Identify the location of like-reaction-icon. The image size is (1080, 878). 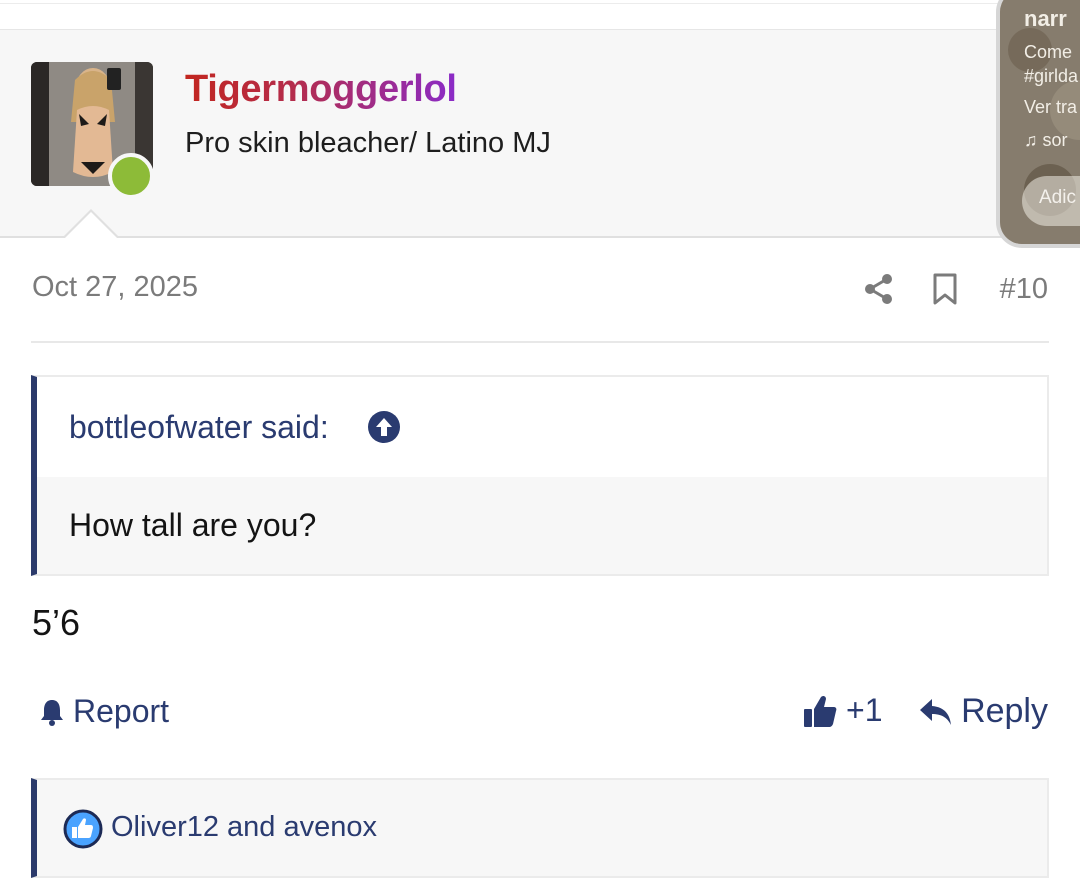
(83, 829).